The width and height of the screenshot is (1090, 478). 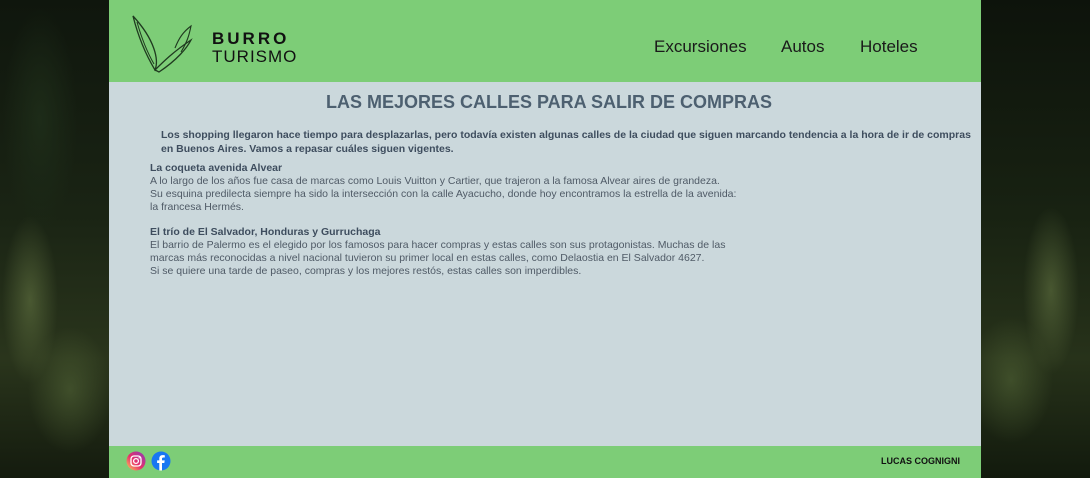 What do you see at coordinates (216, 168) in the screenshot?
I see `section-title: La coqueta avenida Alvear` at bounding box center [216, 168].